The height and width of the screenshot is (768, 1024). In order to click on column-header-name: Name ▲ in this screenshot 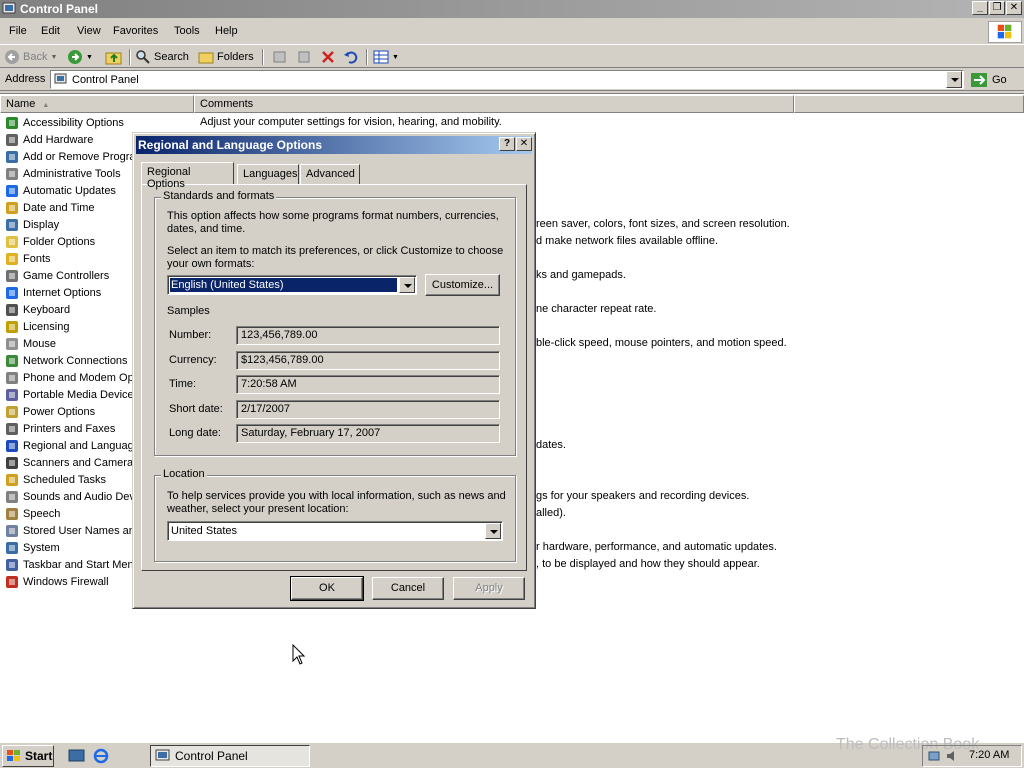, I will do `click(97, 104)`.